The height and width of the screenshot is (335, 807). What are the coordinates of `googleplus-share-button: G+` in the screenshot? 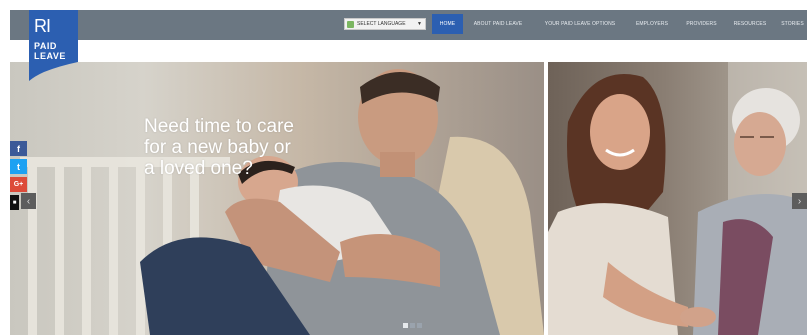 It's located at (18, 184).